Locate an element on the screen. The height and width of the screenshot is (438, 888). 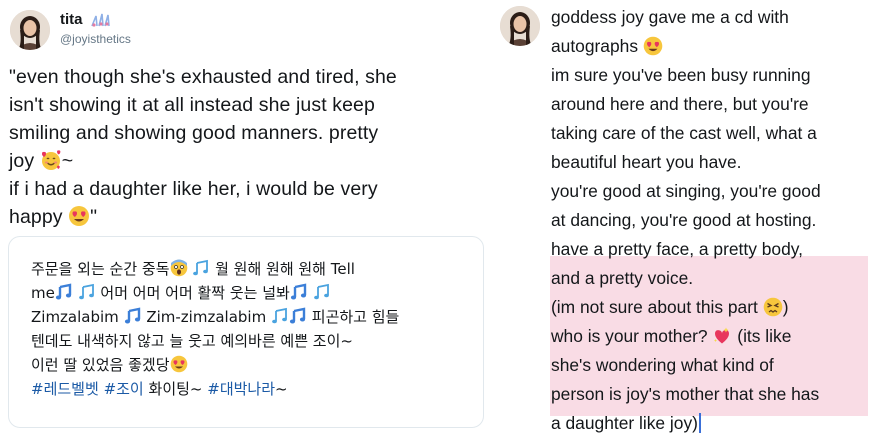
text-line: (im not sure about this part ) is located at coordinates (711, 307).